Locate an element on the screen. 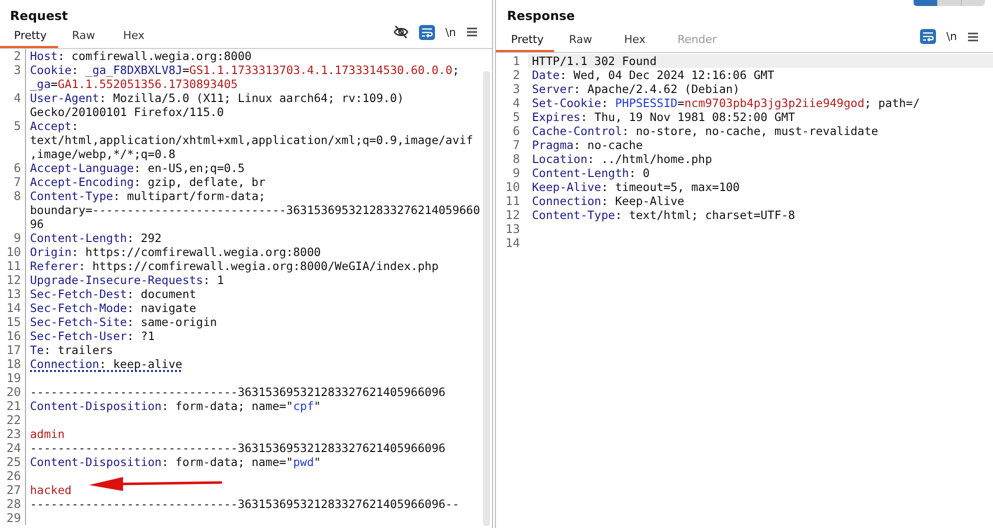 This screenshot has width=993, height=528. code-line: Pragma: no-cache is located at coordinates (588, 145).